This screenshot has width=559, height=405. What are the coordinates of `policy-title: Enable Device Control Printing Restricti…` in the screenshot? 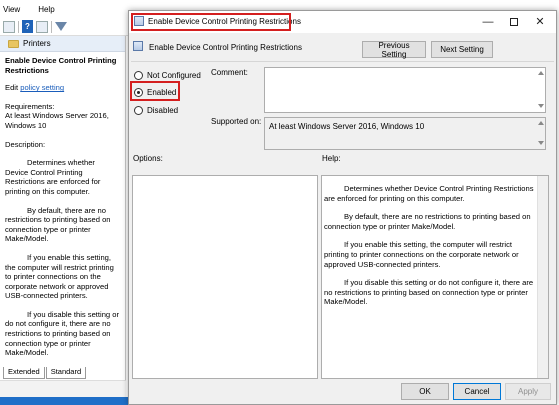 It's located at (61, 65).